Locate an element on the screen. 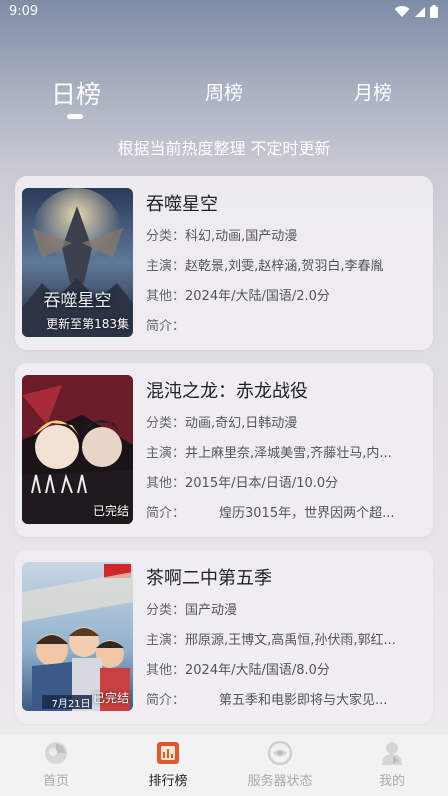 The height and width of the screenshot is (796, 448). status-bar: 9:09 is located at coordinates (224, 13).